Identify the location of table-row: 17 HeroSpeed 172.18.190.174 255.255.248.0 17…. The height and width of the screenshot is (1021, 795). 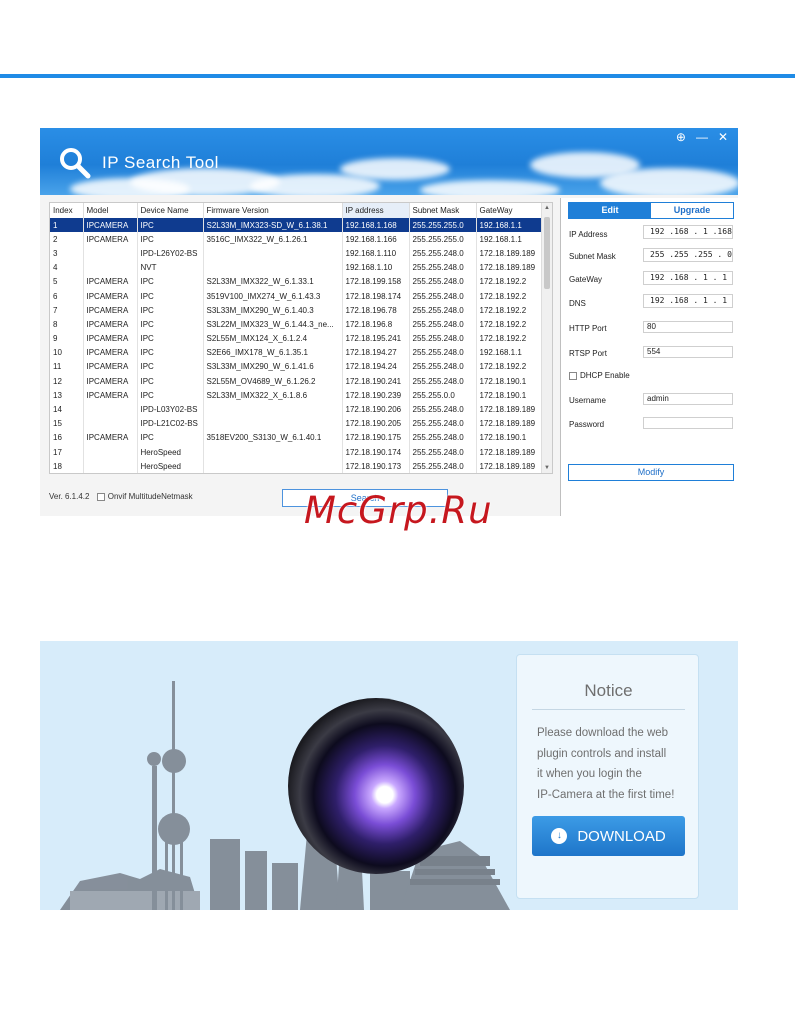
(296, 452).